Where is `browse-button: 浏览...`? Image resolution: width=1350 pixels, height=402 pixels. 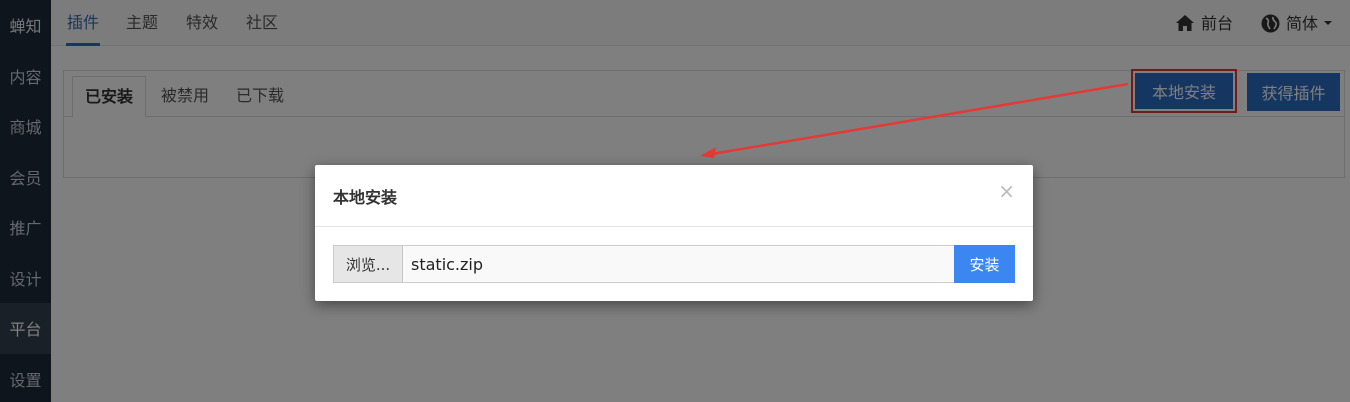 browse-button: 浏览... is located at coordinates (368, 264).